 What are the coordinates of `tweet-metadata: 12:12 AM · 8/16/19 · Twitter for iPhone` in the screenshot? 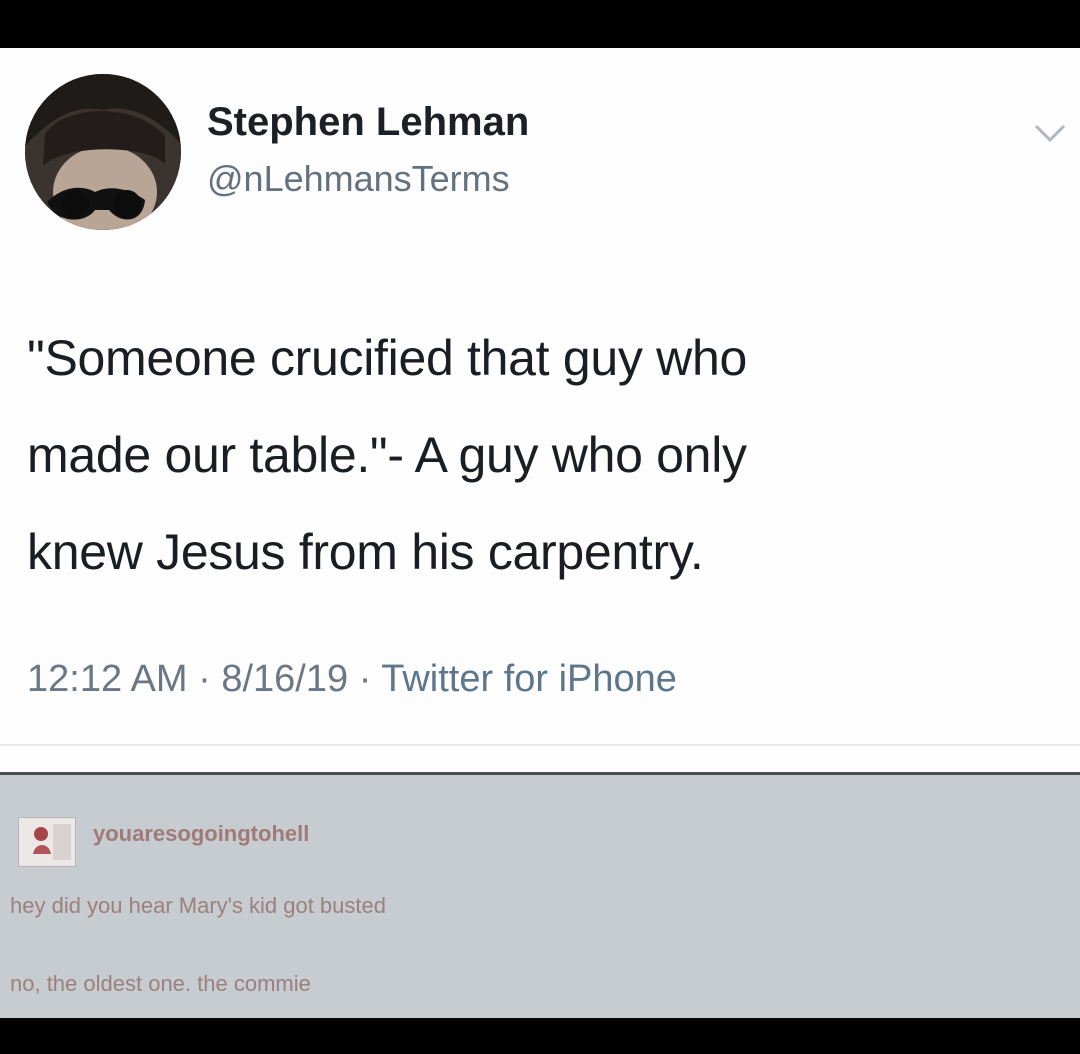 It's located at (352, 679).